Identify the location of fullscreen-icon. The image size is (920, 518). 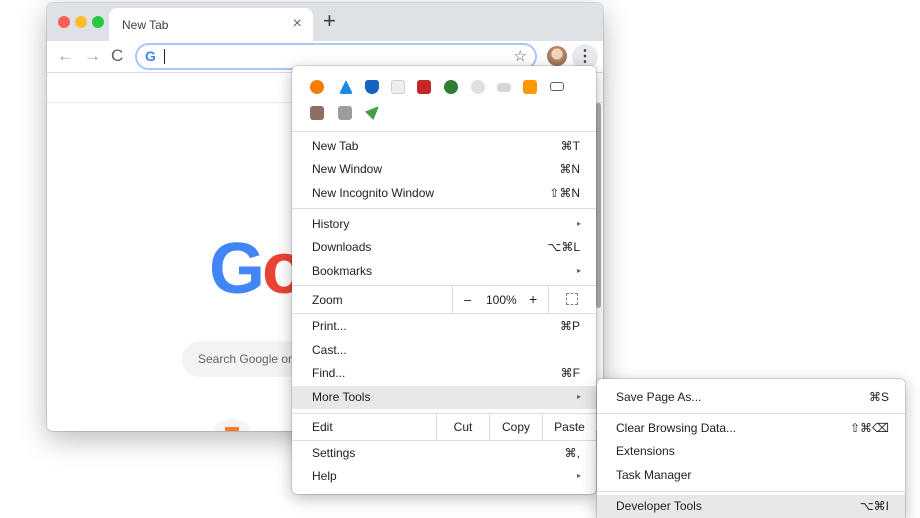
(572, 299).